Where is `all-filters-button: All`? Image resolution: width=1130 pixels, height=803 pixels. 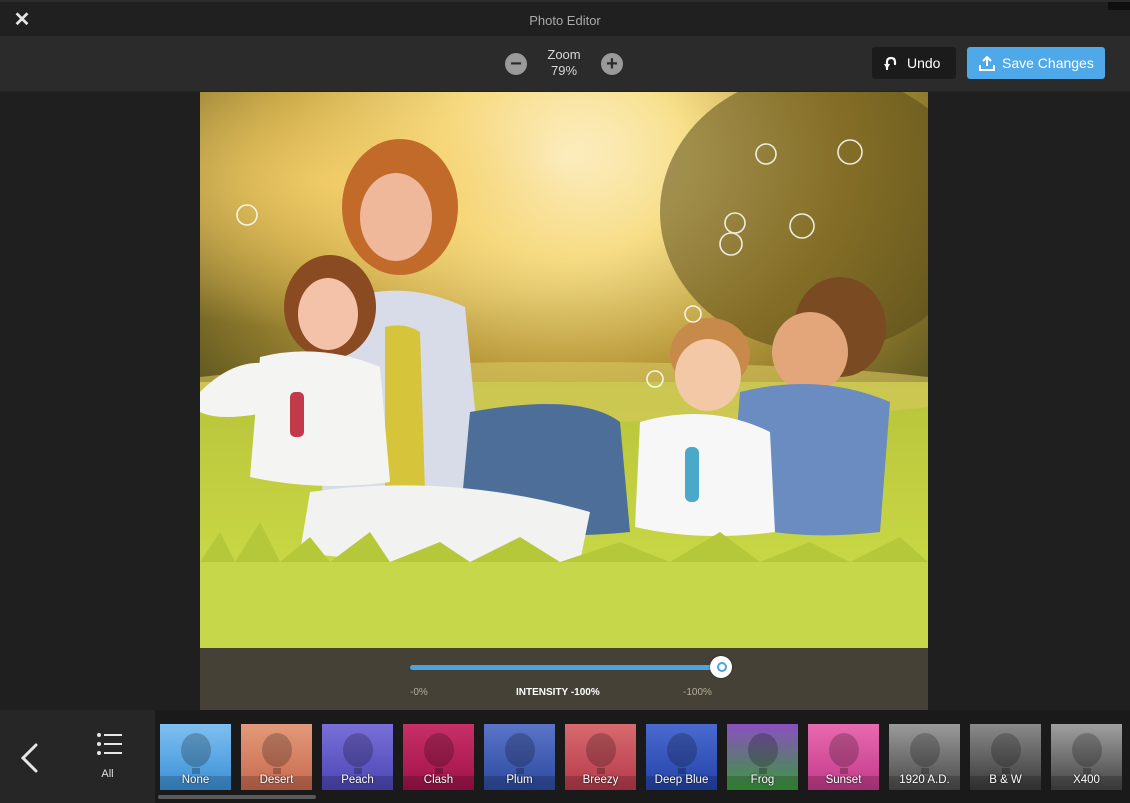 all-filters-button: All is located at coordinates (107, 756).